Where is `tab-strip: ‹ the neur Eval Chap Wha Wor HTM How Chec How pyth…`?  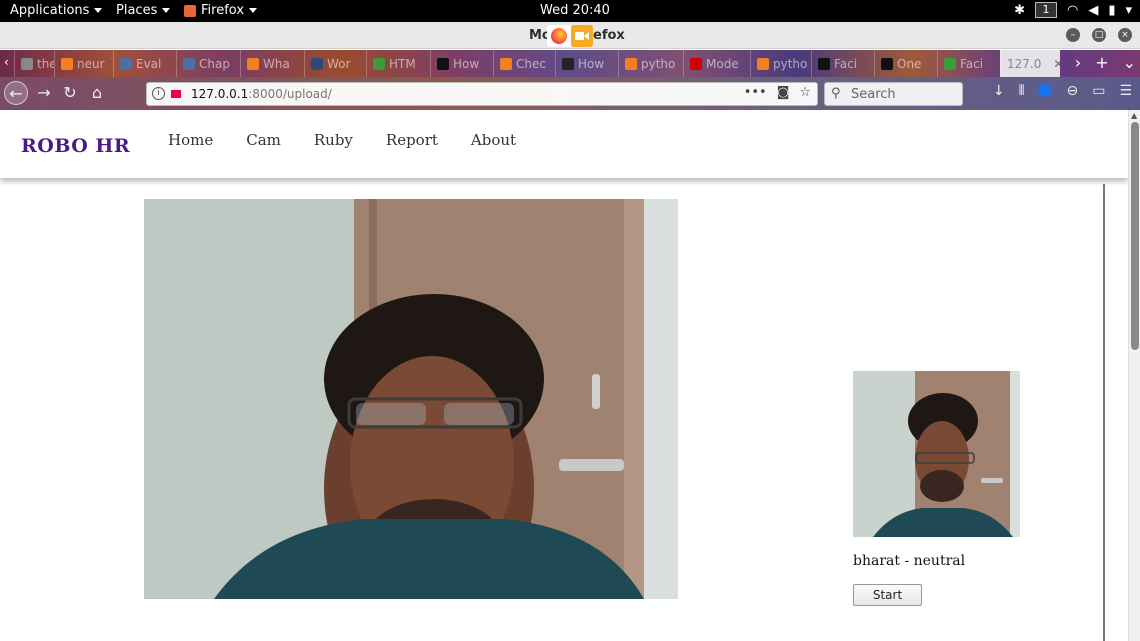 tab-strip: ‹ the neur Eval Chap Wha Wor HTM How Chec How pyth… is located at coordinates (570, 63).